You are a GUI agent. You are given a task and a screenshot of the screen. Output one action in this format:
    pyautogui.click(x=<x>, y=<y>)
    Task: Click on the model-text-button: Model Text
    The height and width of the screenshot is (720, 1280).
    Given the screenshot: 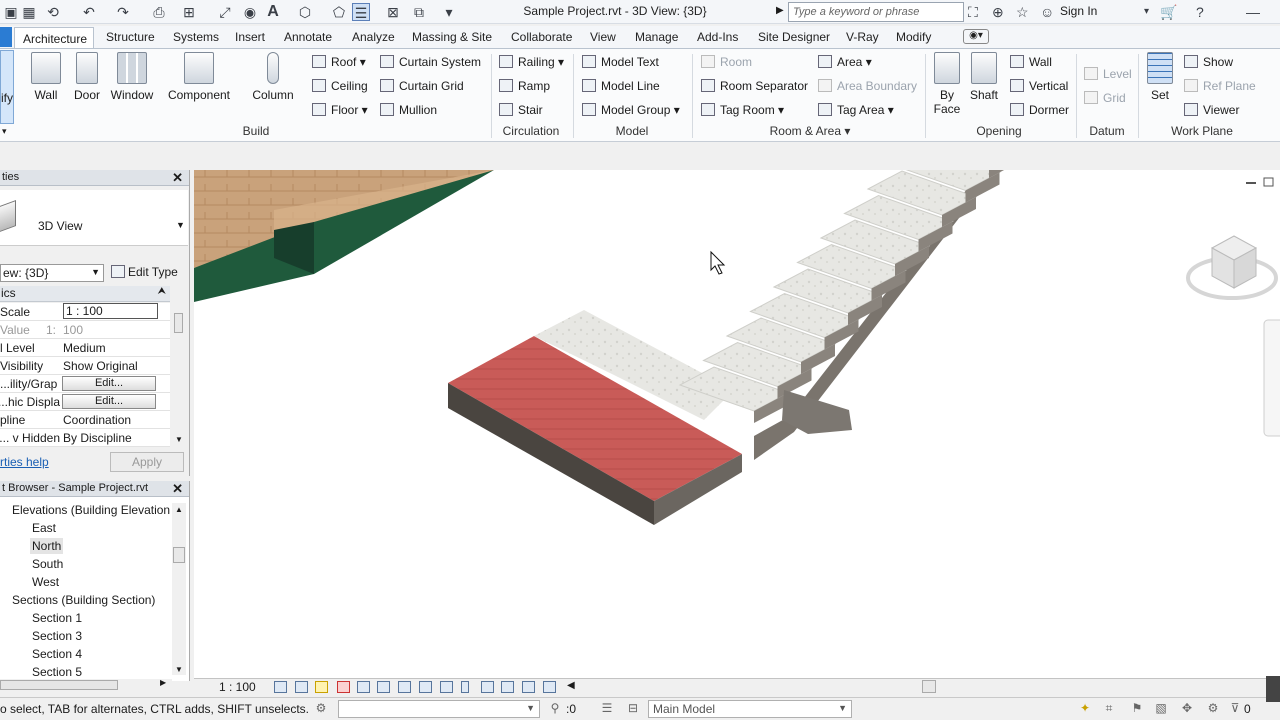 What is the action you would take?
    pyautogui.click(x=620, y=62)
    